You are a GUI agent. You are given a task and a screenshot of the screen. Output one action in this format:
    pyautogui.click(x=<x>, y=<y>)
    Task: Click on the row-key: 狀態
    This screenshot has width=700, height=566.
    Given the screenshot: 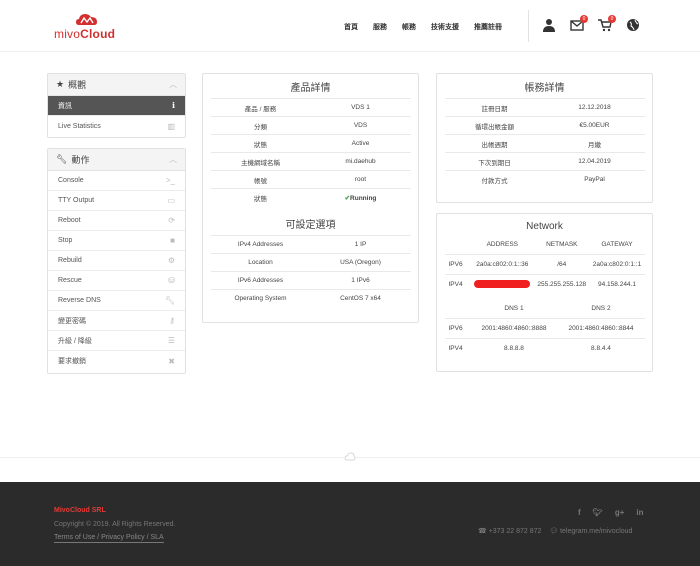 What is the action you would take?
    pyautogui.click(x=260, y=197)
    